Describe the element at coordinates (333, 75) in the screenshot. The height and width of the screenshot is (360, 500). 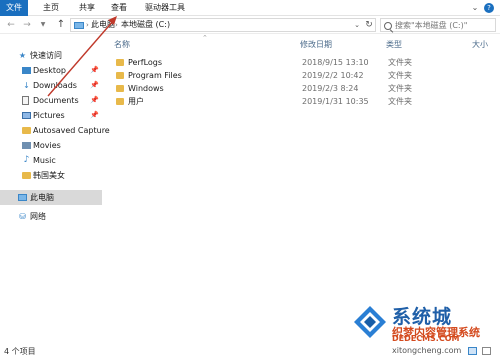
I see `file-date: 2019/2/2 10:42` at that location.